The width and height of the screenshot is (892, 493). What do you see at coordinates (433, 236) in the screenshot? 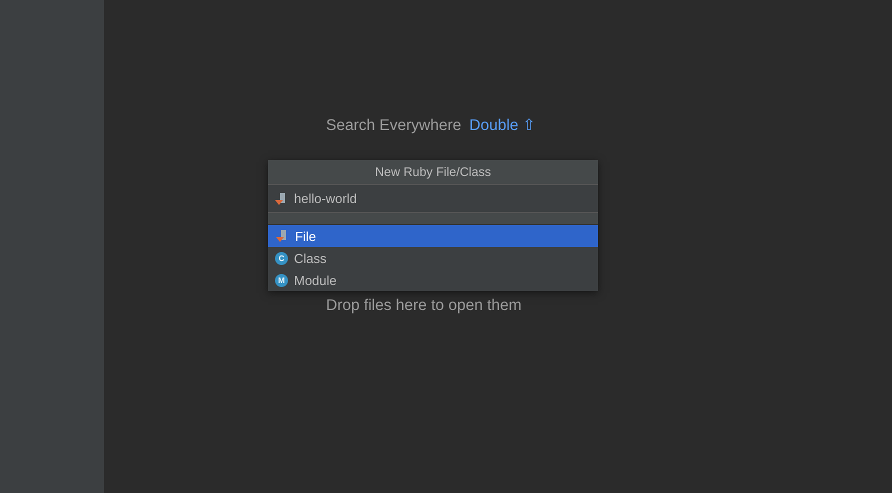
I see `type-option: File` at bounding box center [433, 236].